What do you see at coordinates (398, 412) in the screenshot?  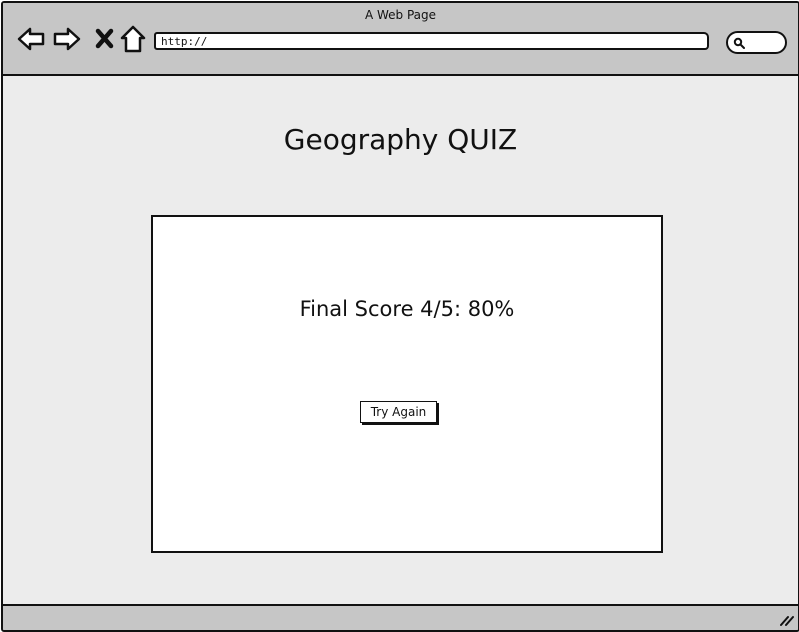 I see `try-again-button: Try Again` at bounding box center [398, 412].